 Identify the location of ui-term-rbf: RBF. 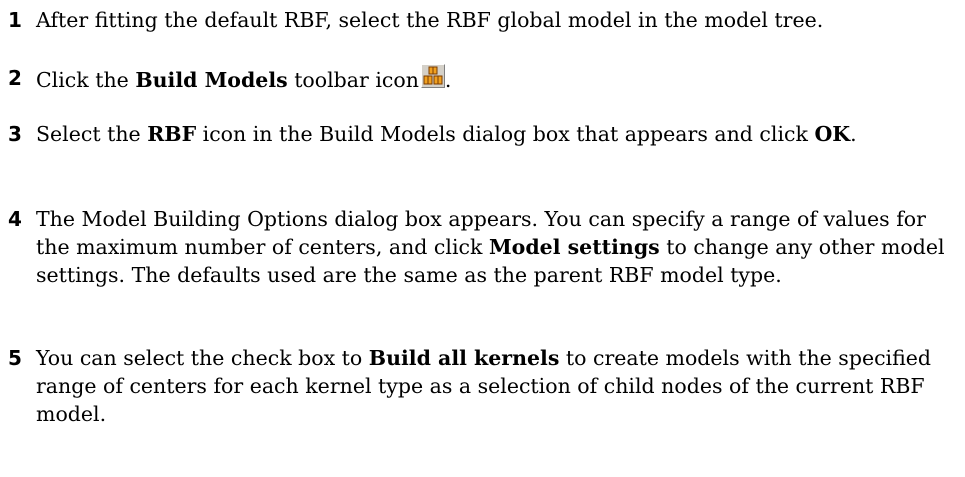
(172, 134).